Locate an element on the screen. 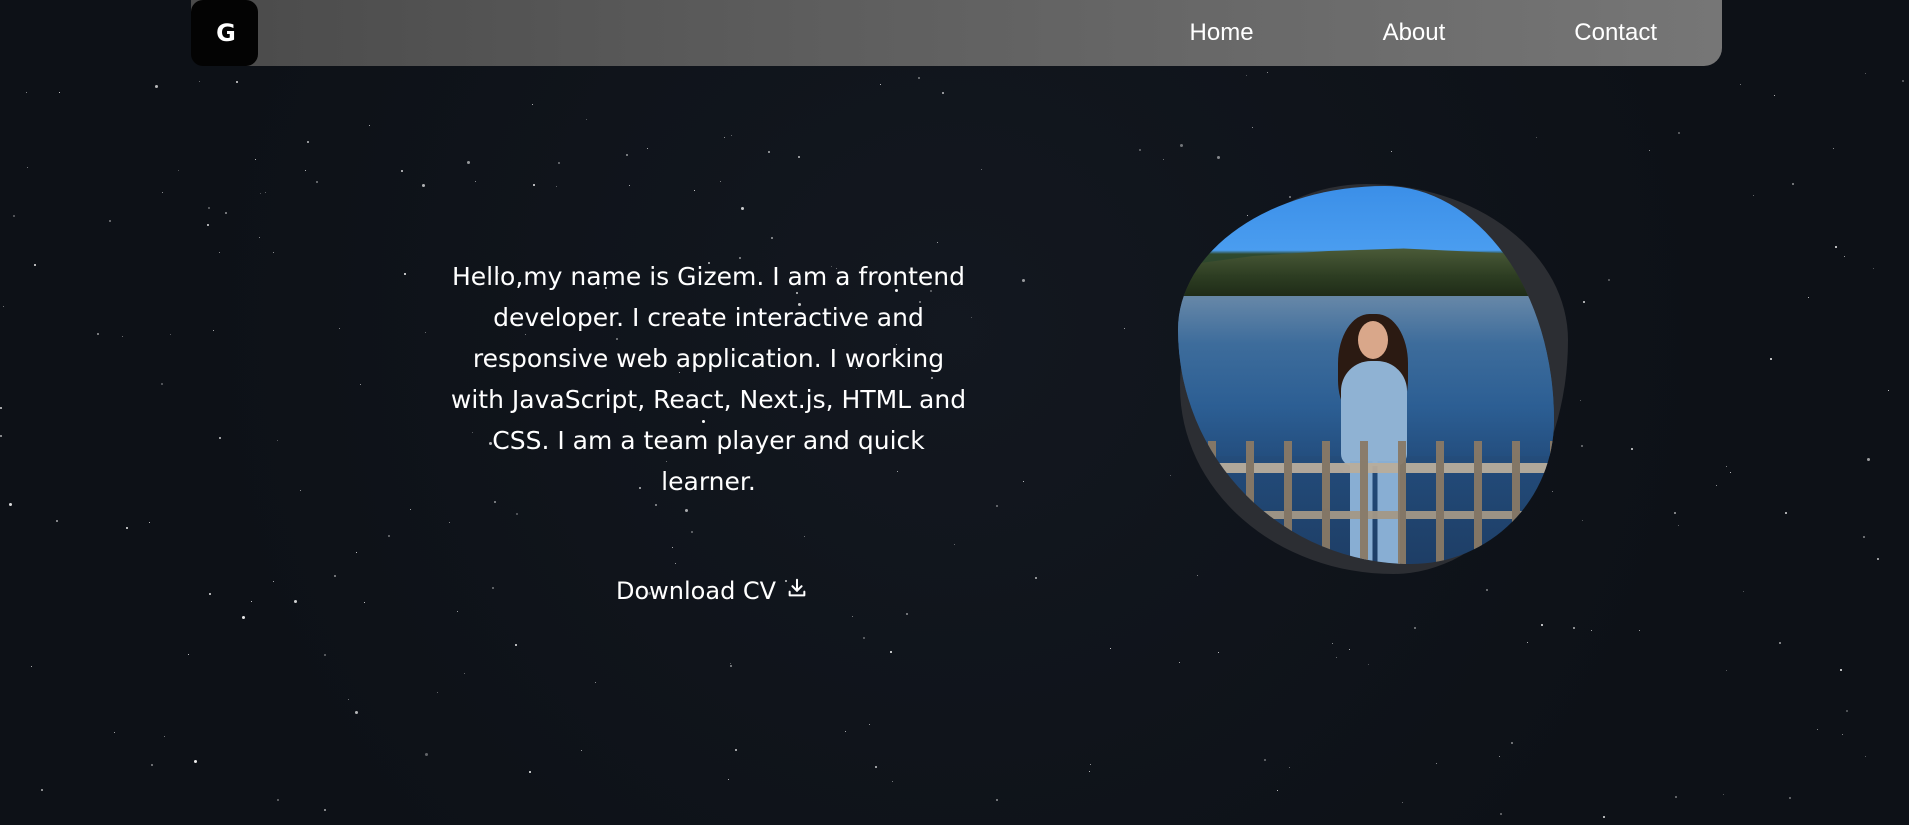 This screenshot has width=1909, height=825. logo: G is located at coordinates (224, 33).